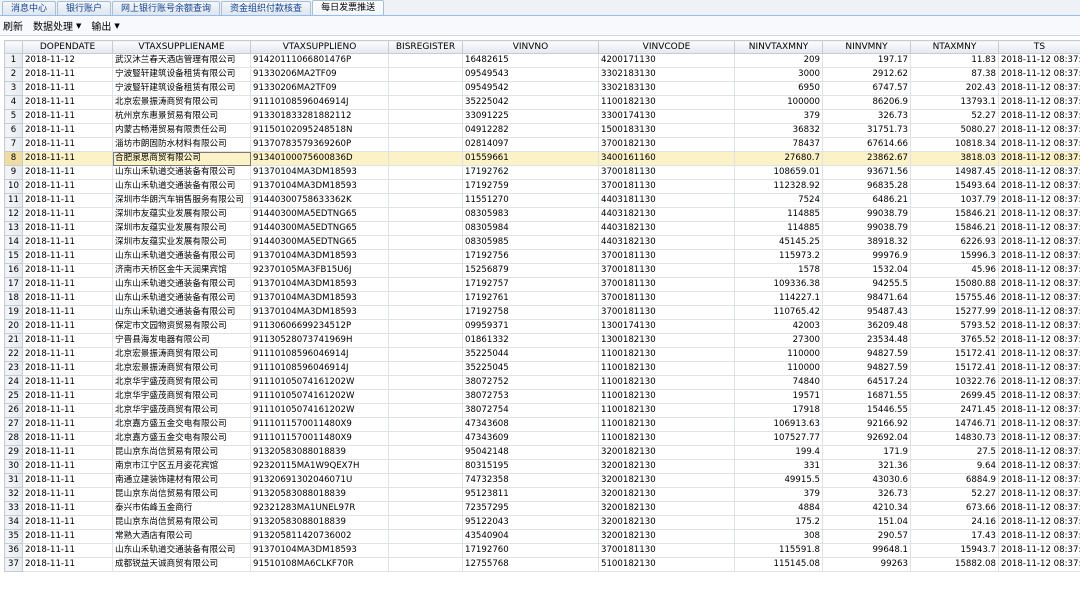 This screenshot has width=1080, height=608. Describe the element at coordinates (530, 102) in the screenshot. I see `cell-vinvno: 35225042` at that location.